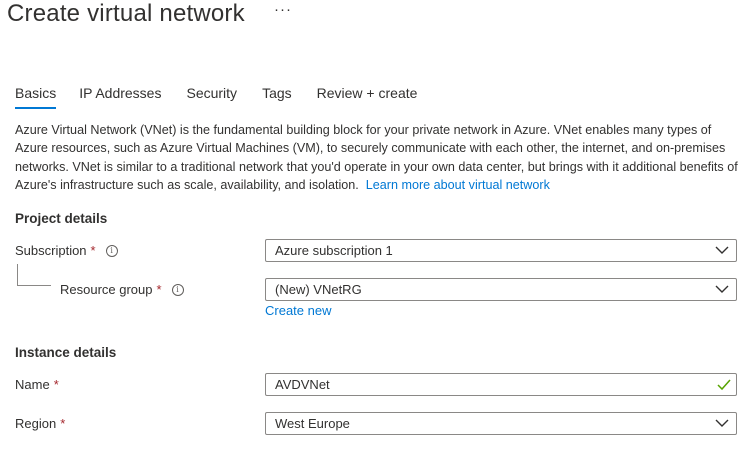  What do you see at coordinates (501, 289) in the screenshot?
I see `resource-group-dropdown: (New) VNetRG` at bounding box center [501, 289].